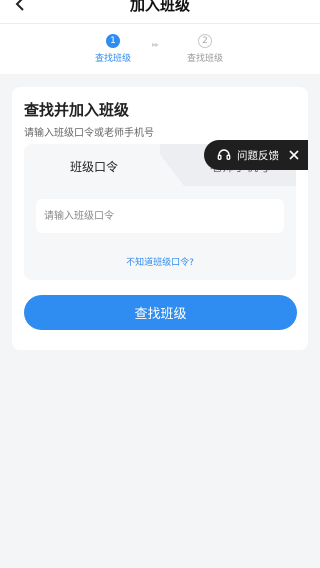 The image size is (320, 568). Describe the element at coordinates (94, 166) in the screenshot. I see `tab-class-code-label: 班级口令` at that location.